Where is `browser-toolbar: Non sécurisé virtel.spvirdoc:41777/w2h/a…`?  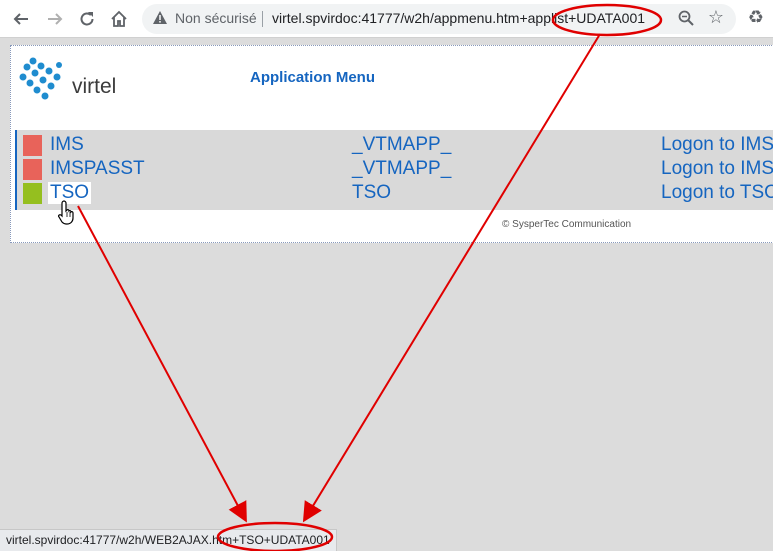 browser-toolbar: Non sécurisé virtel.spvirdoc:41777/w2h/a… is located at coordinates (386, 19).